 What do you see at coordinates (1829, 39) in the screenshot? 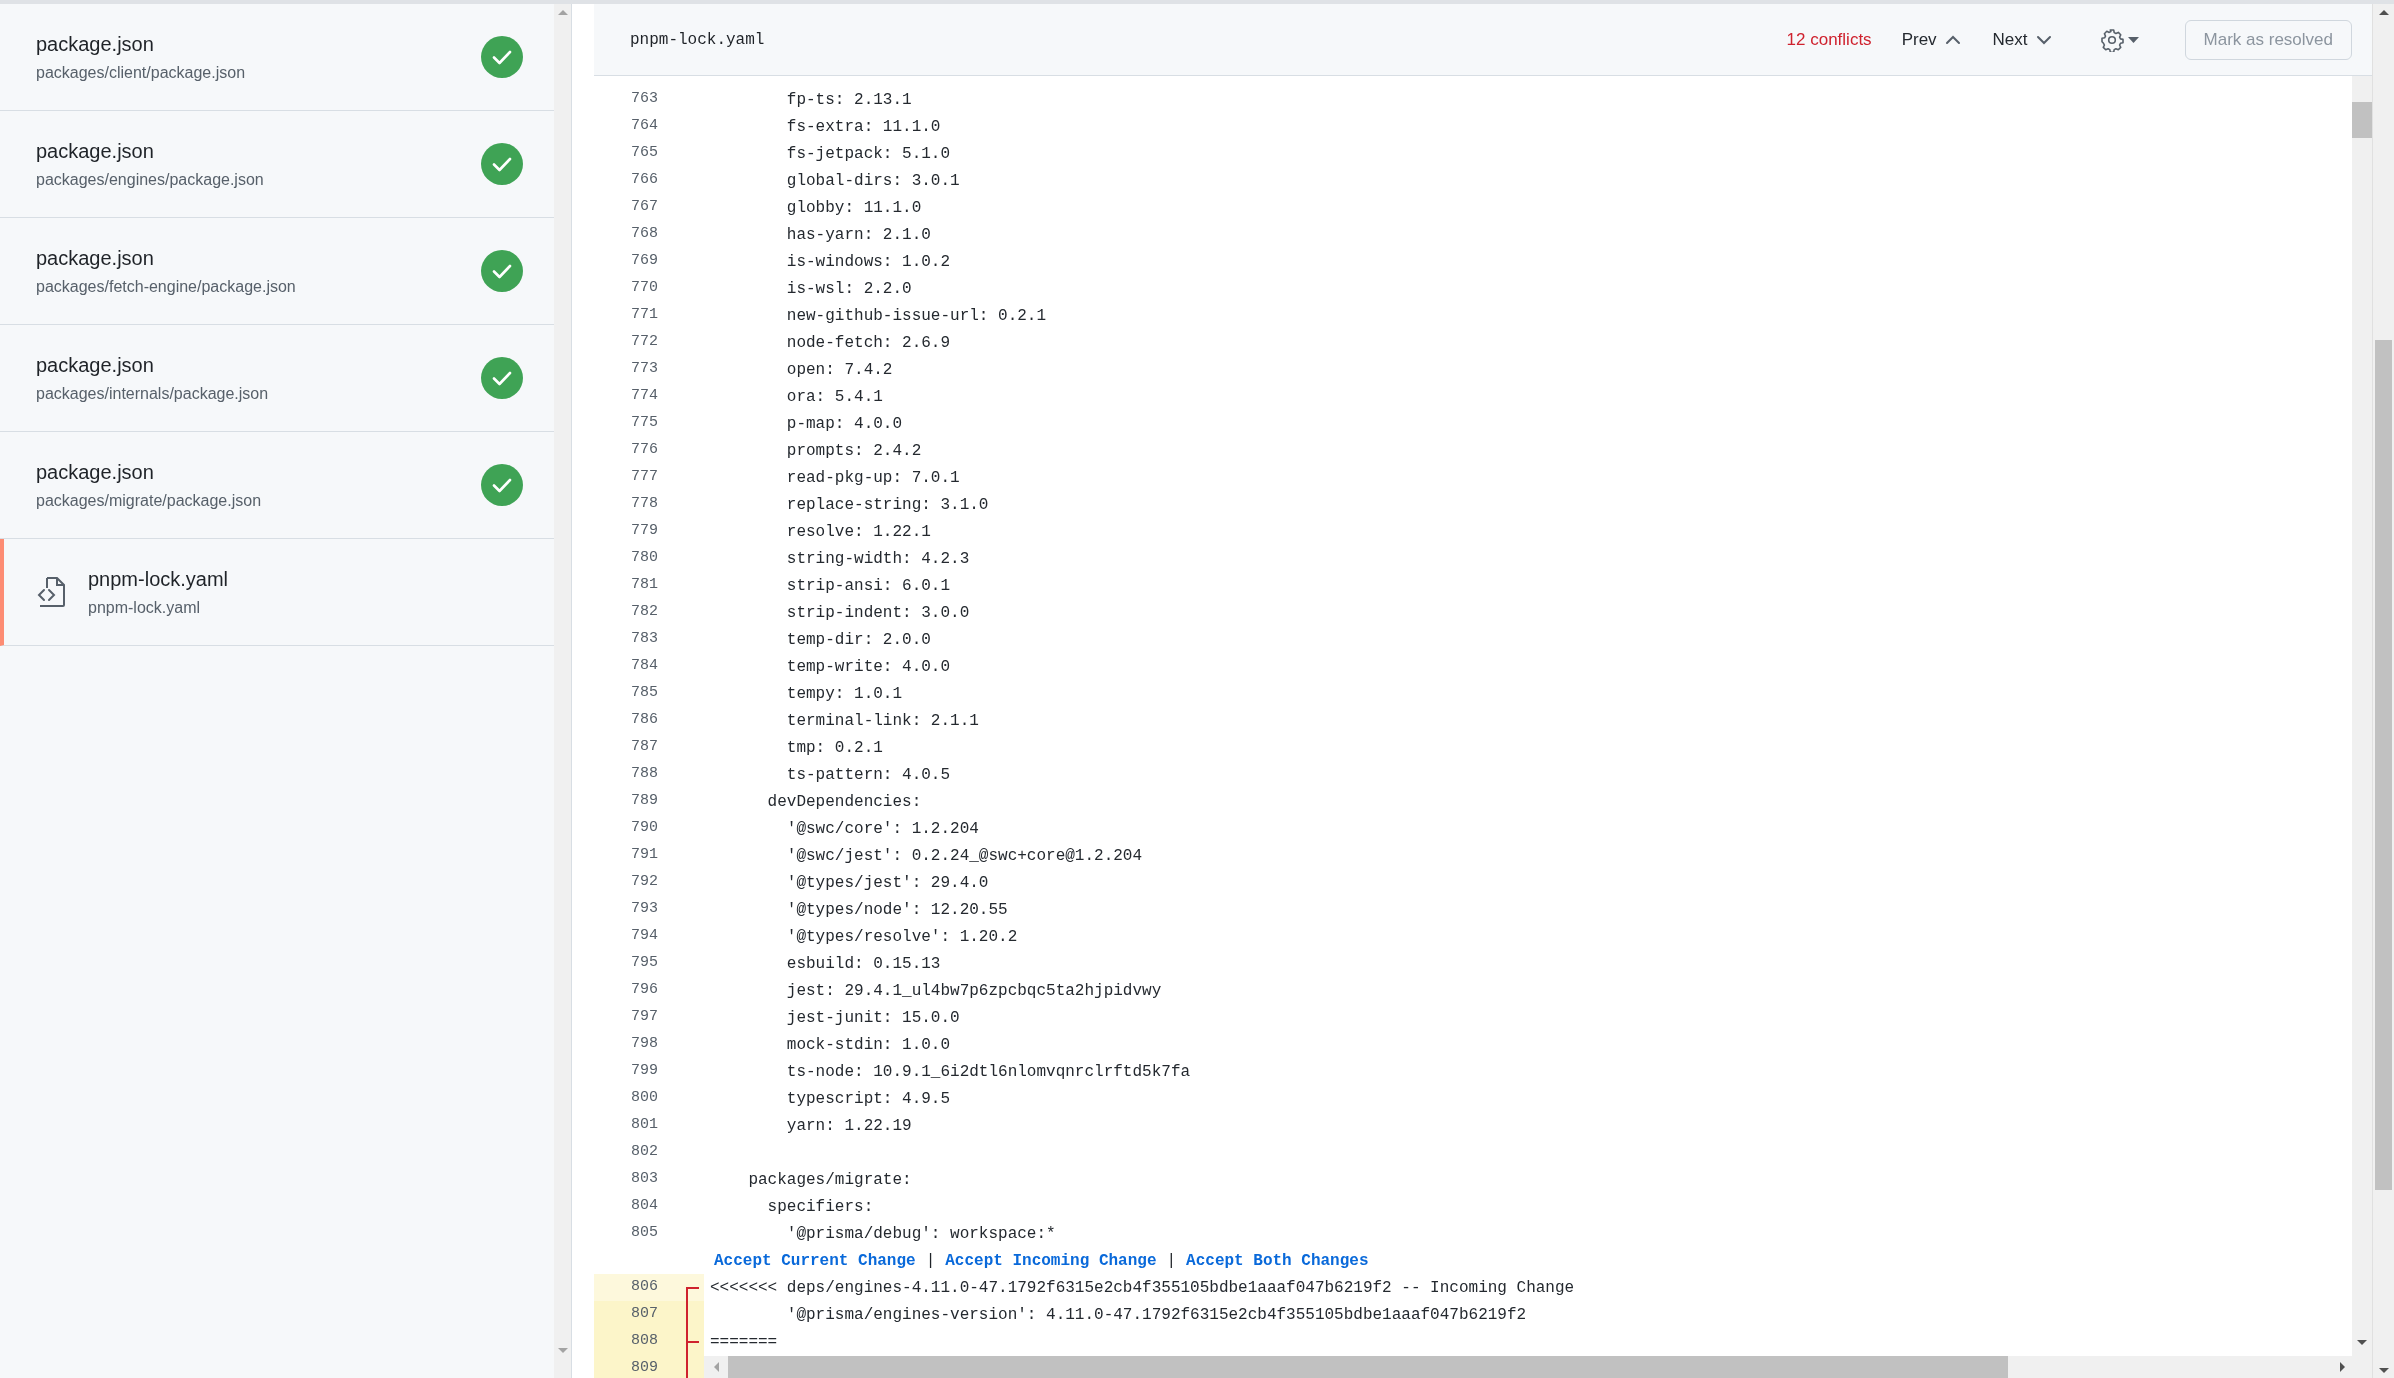
I see `conflict-count: 12 conflicts` at bounding box center [1829, 39].